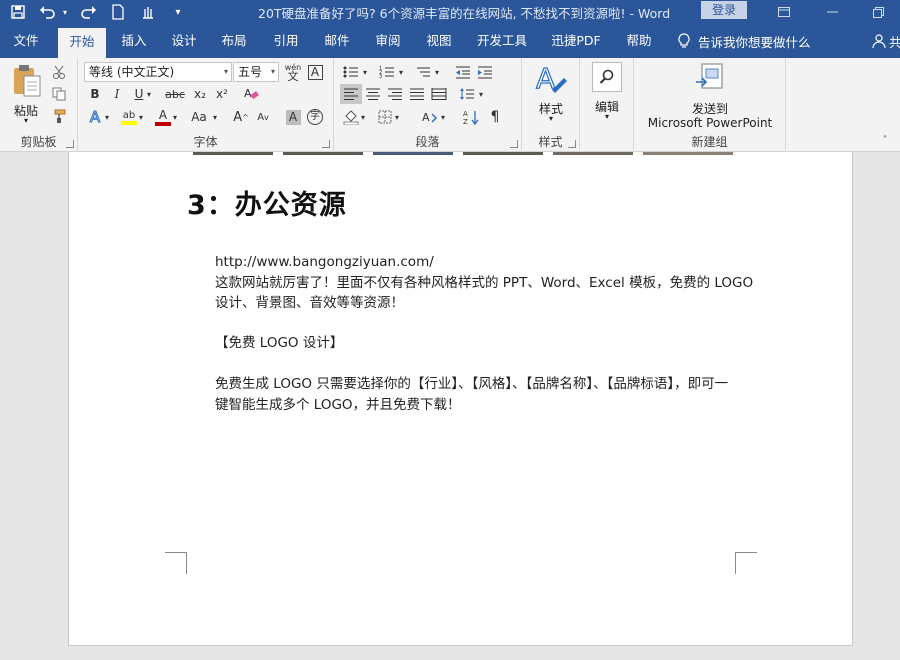 This screenshot has width=900, height=660. Describe the element at coordinates (351, 94) in the screenshot. I see `align-left-icon` at that location.